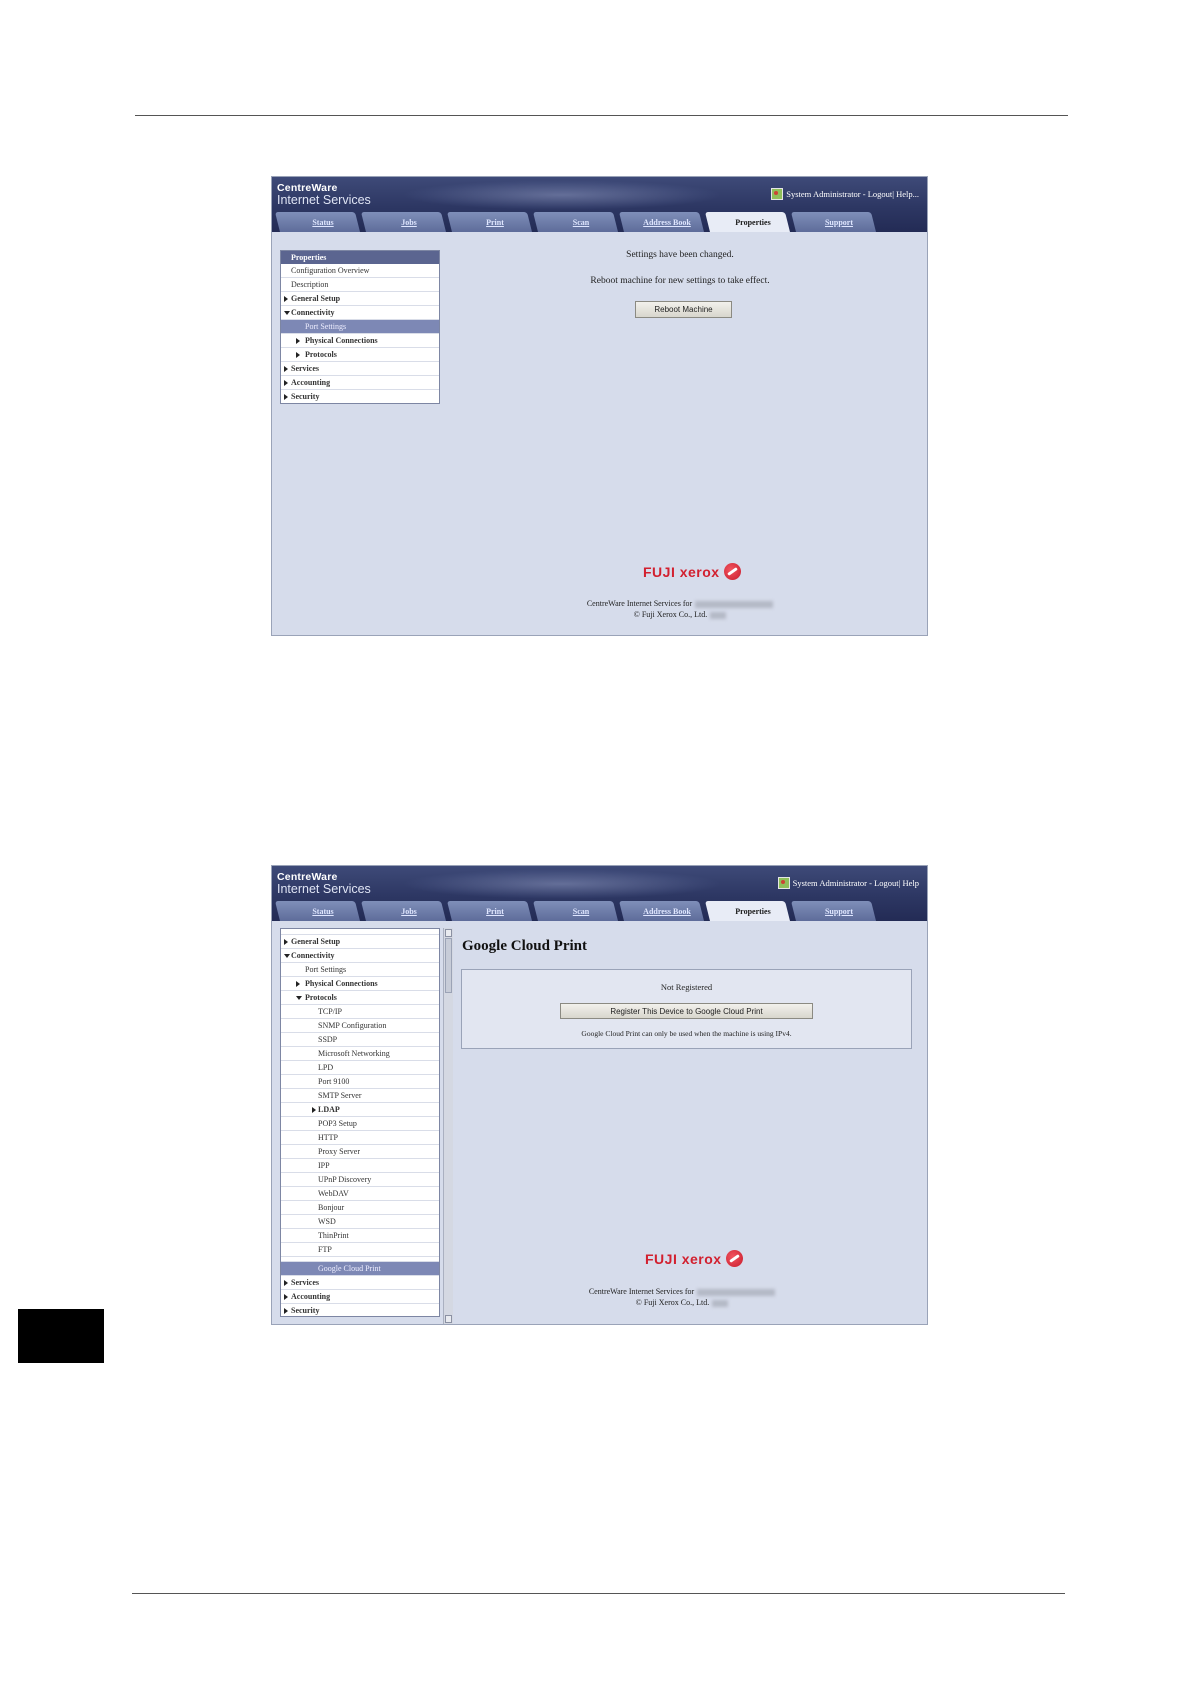 This screenshot has height=1684, width=1190. Describe the element at coordinates (360, 257) in the screenshot. I see `sidebar-title: Properties` at that location.